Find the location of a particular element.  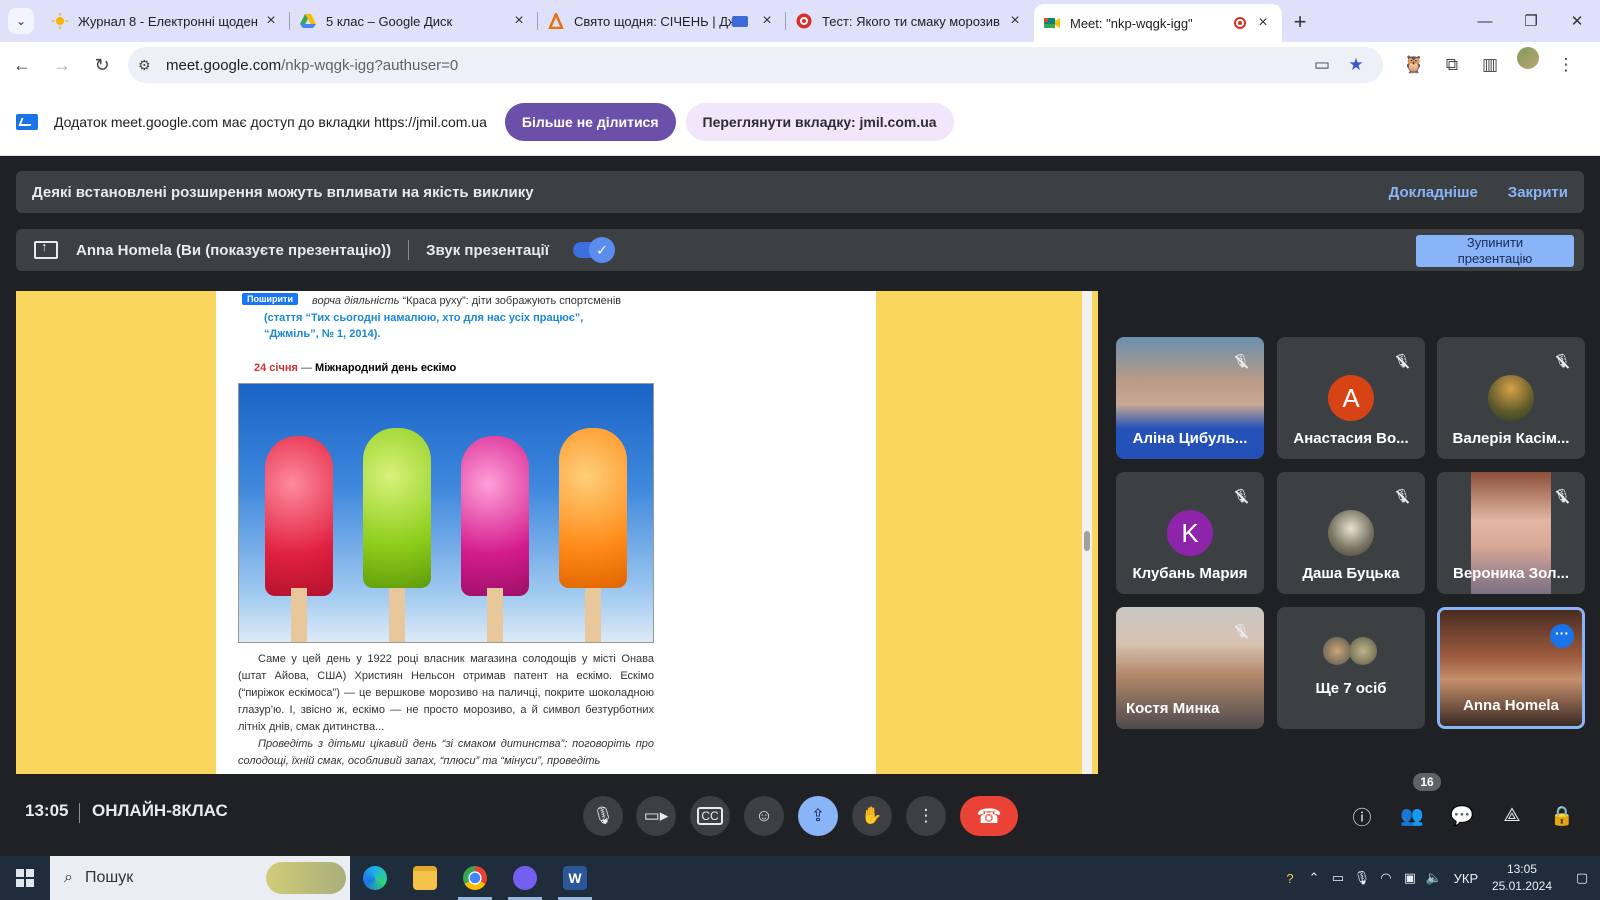

taskbar-clock: 13:05 25.01.2024 is located at coordinates (1522, 878).